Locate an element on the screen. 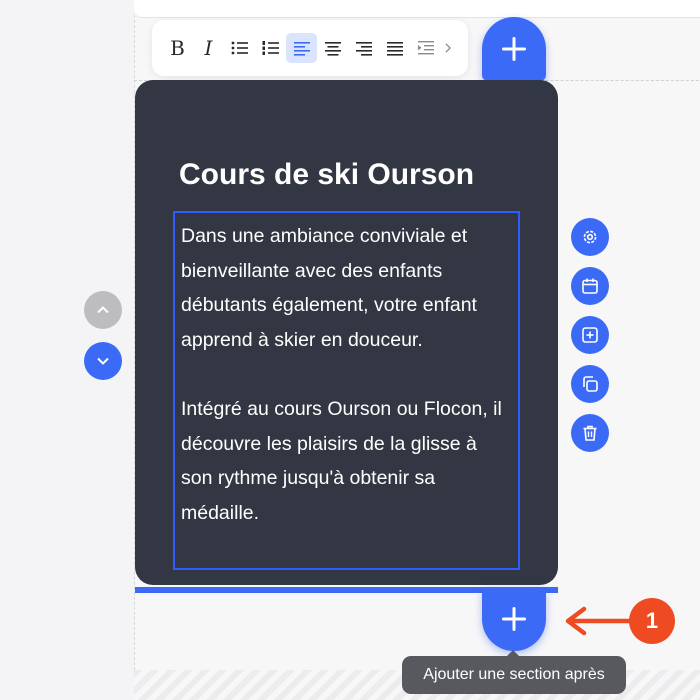 The image size is (700, 700). align-left-button is located at coordinates (301, 48).